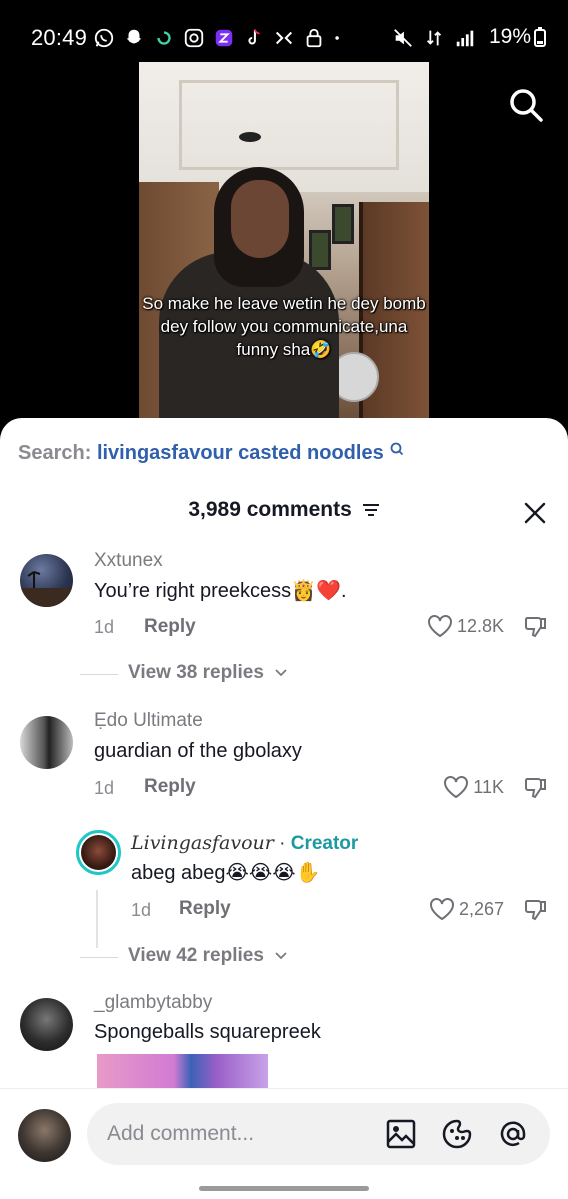  What do you see at coordinates (254, 37) in the screenshot?
I see `tiktok-icon` at bounding box center [254, 37].